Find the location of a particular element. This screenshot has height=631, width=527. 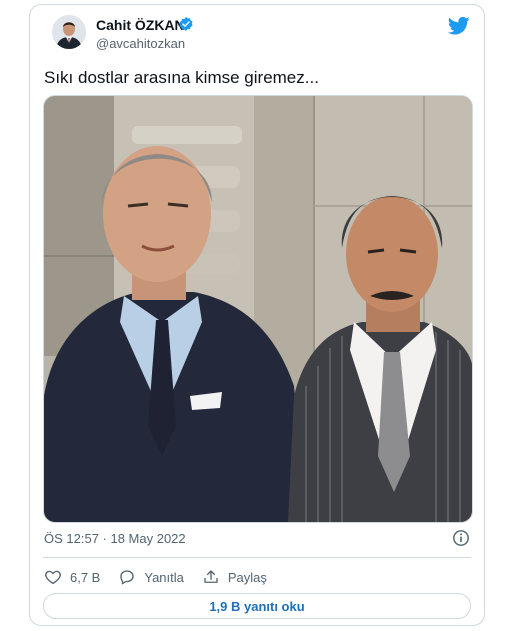

action-bar: 6,7 B Yanıtla Paylaş is located at coordinates (164, 577).